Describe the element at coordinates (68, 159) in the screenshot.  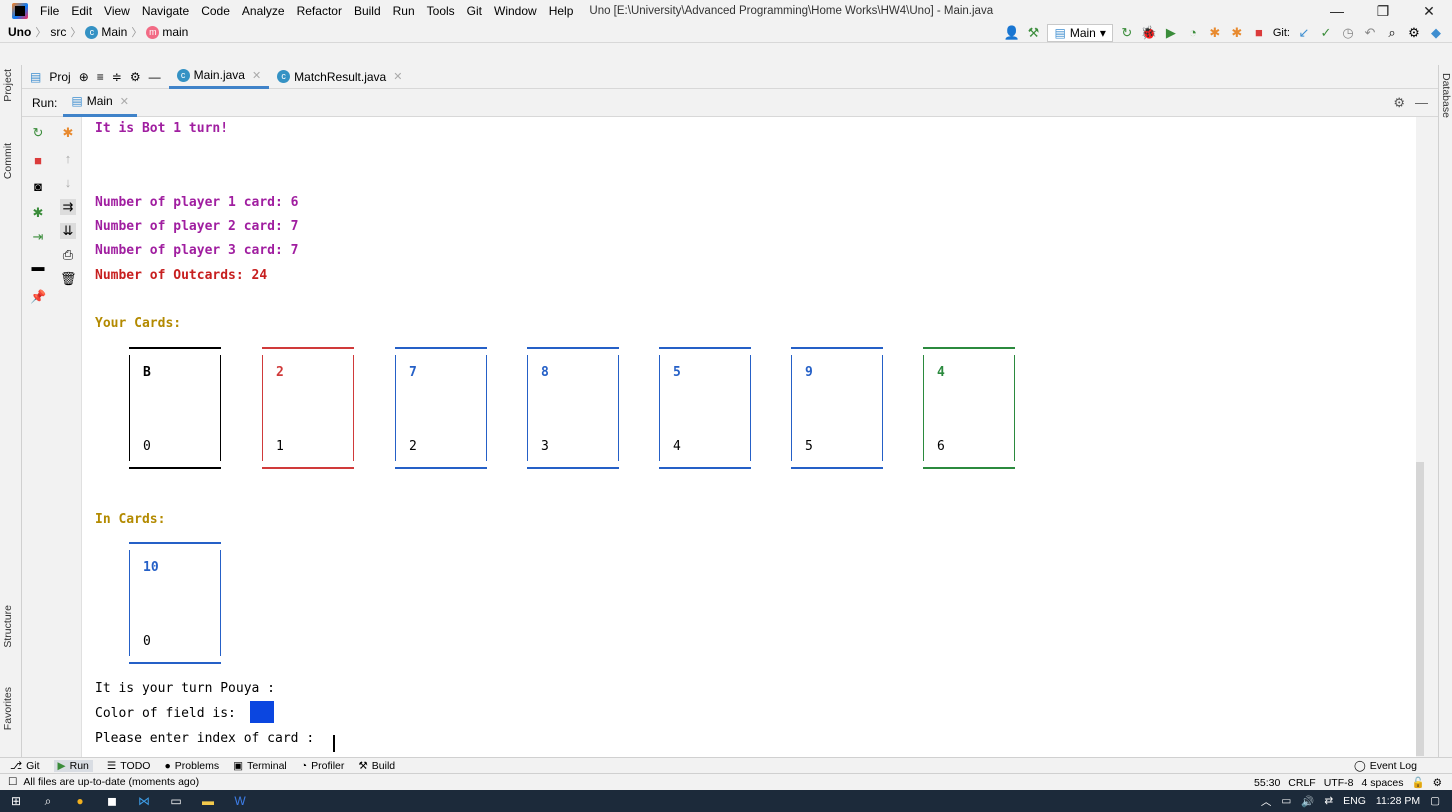
I see `up-arrow-icon: ↑` at that location.